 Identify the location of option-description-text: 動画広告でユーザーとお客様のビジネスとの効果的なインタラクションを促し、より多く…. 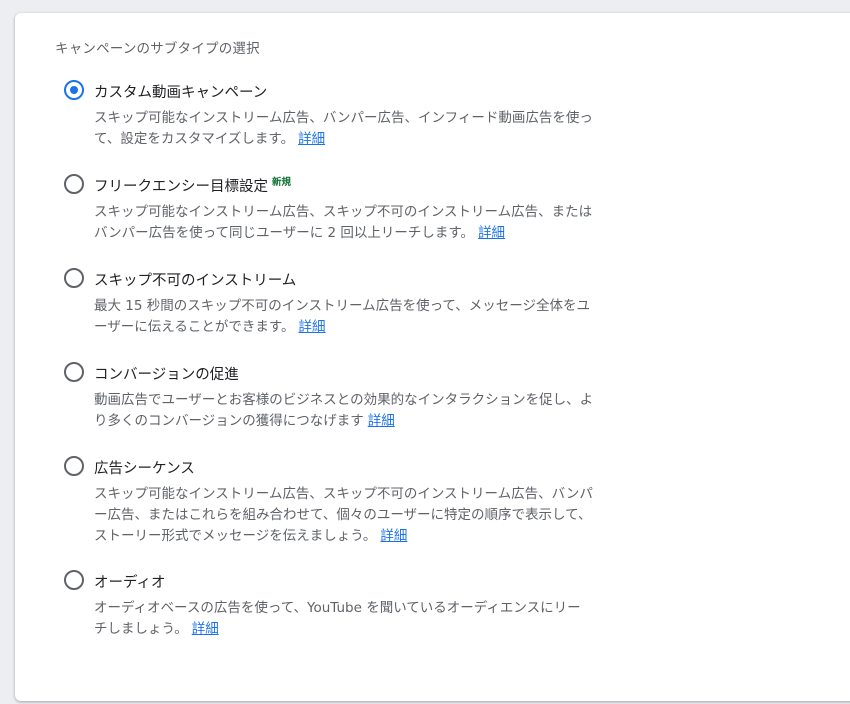
(344, 410).